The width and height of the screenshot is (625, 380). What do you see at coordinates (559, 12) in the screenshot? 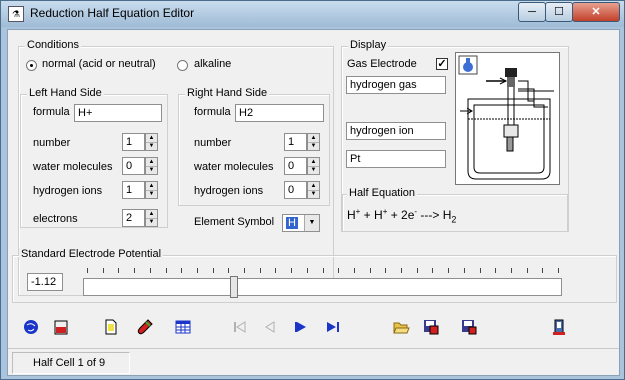
I see `maximize-button: ☐` at bounding box center [559, 12].